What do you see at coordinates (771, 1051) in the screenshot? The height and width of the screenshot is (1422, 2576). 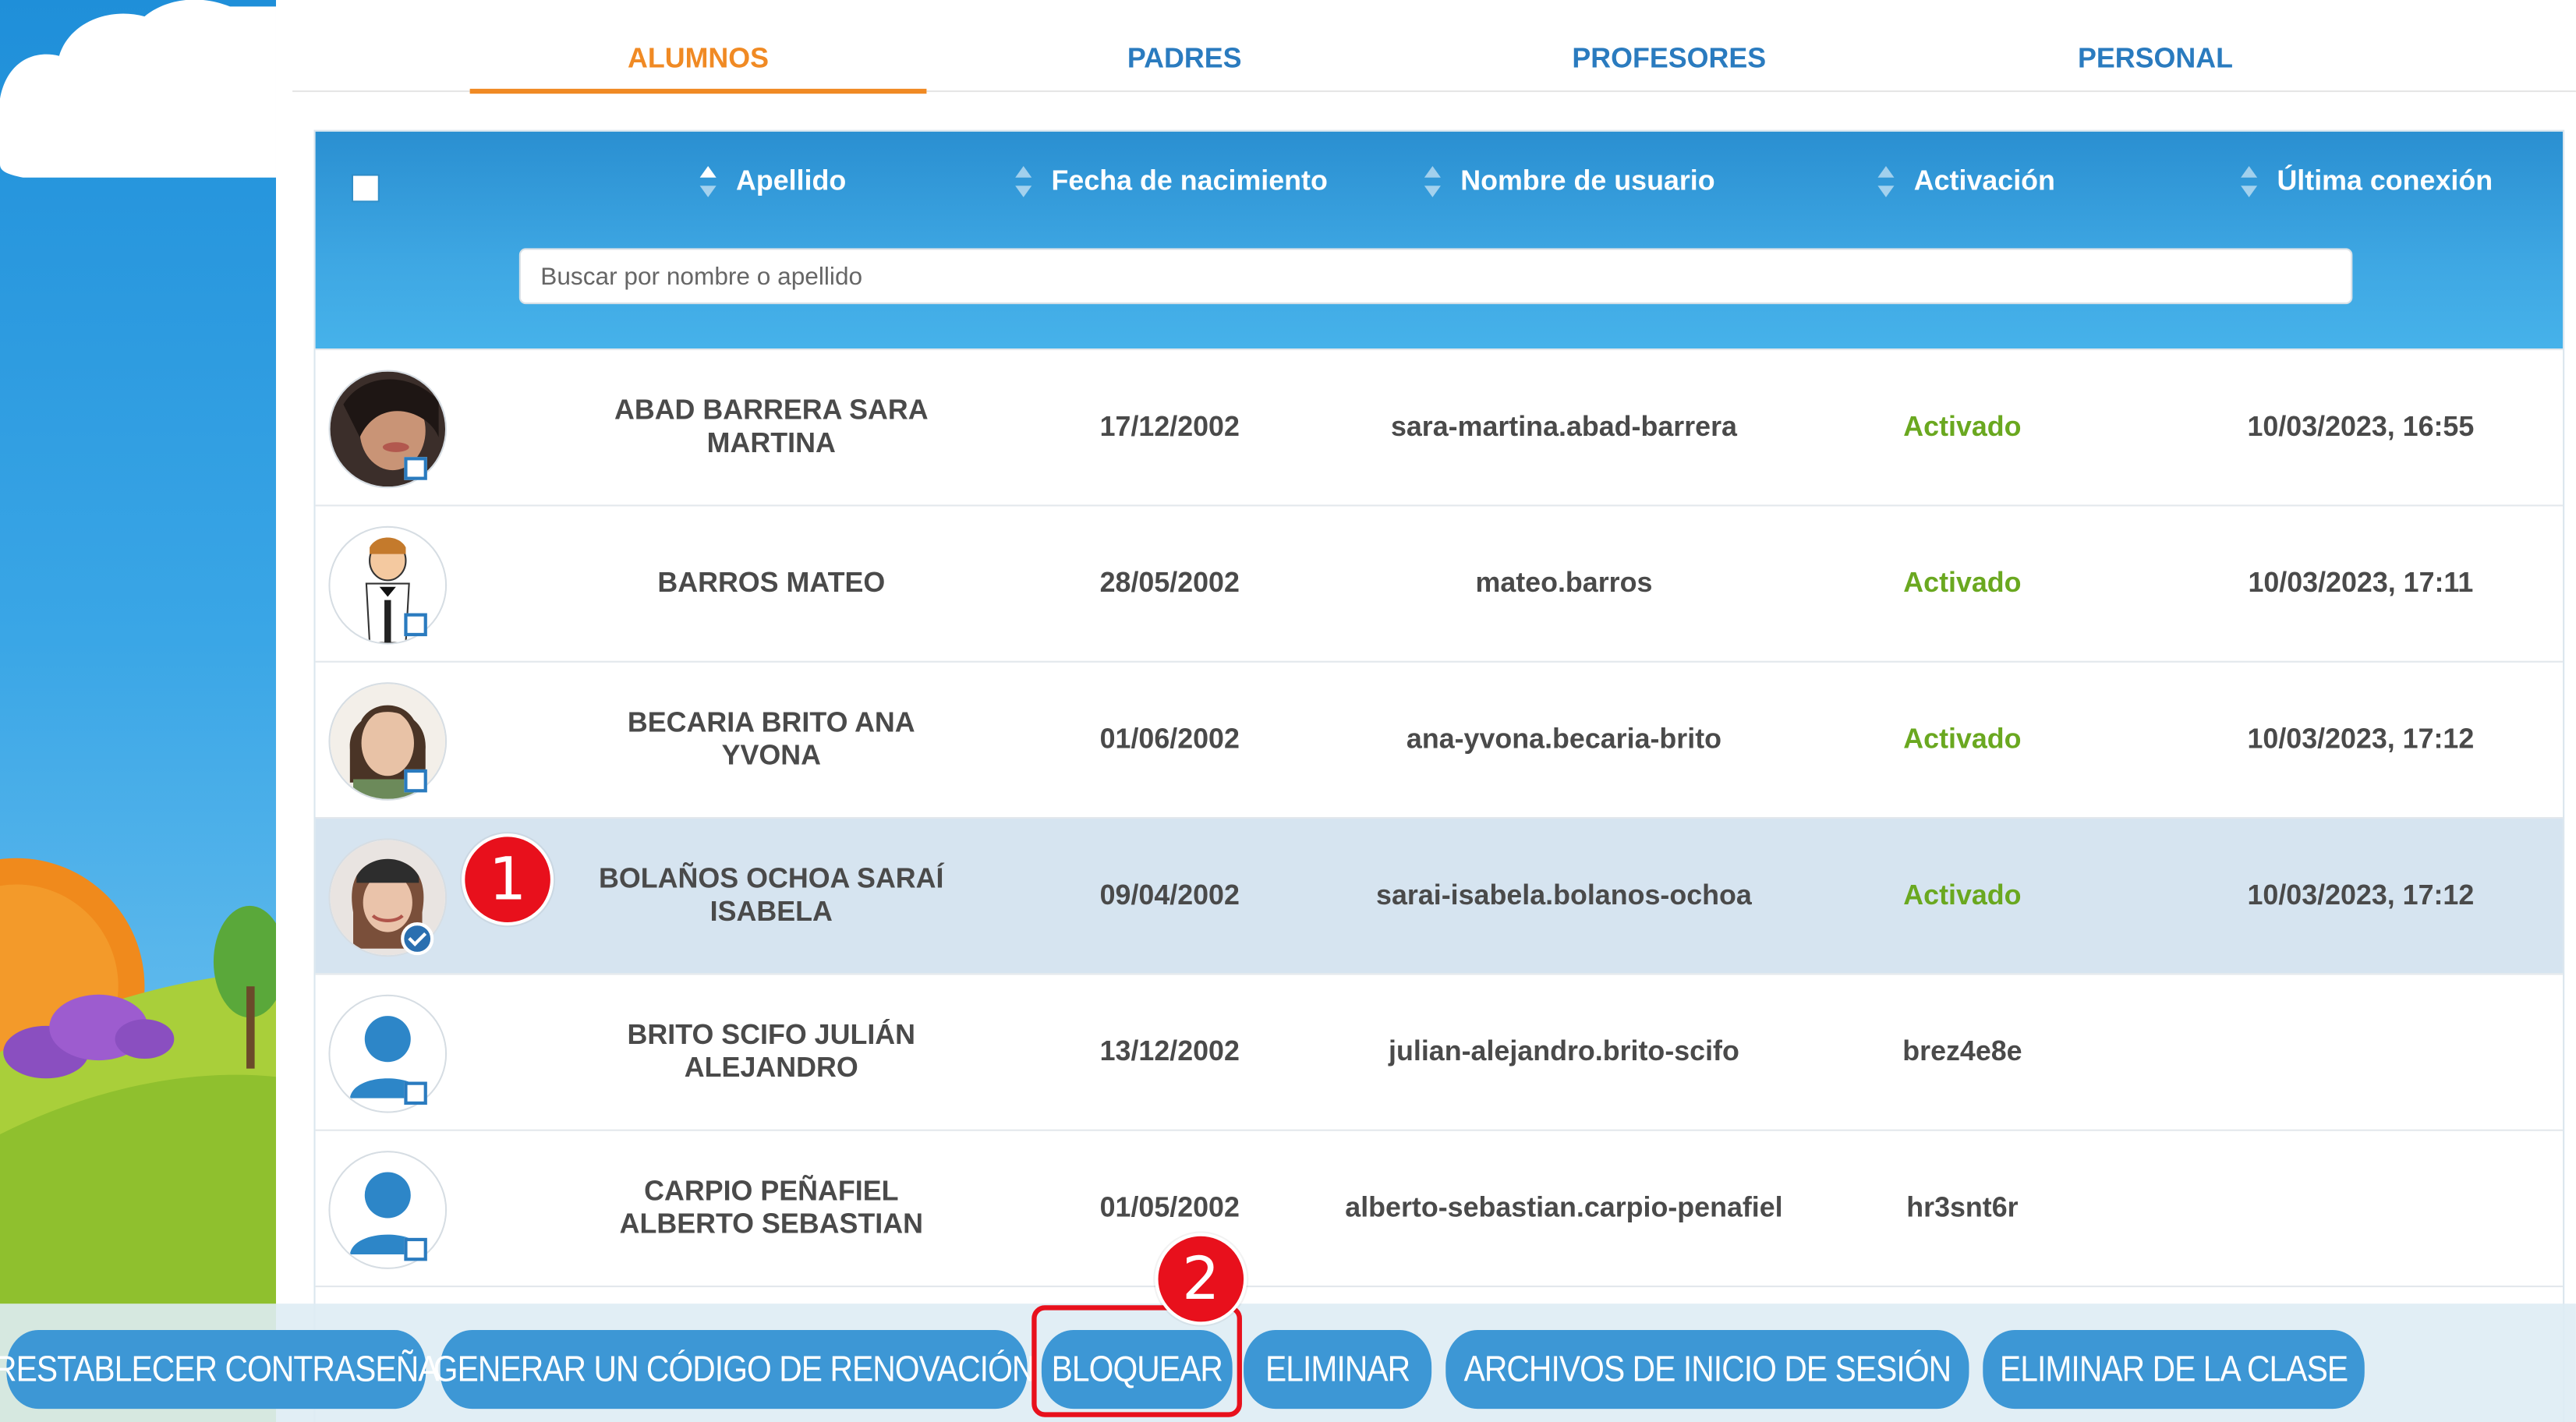 I see `student-name: BRITO SCIFO JULIÁN ALEJANDRO` at bounding box center [771, 1051].